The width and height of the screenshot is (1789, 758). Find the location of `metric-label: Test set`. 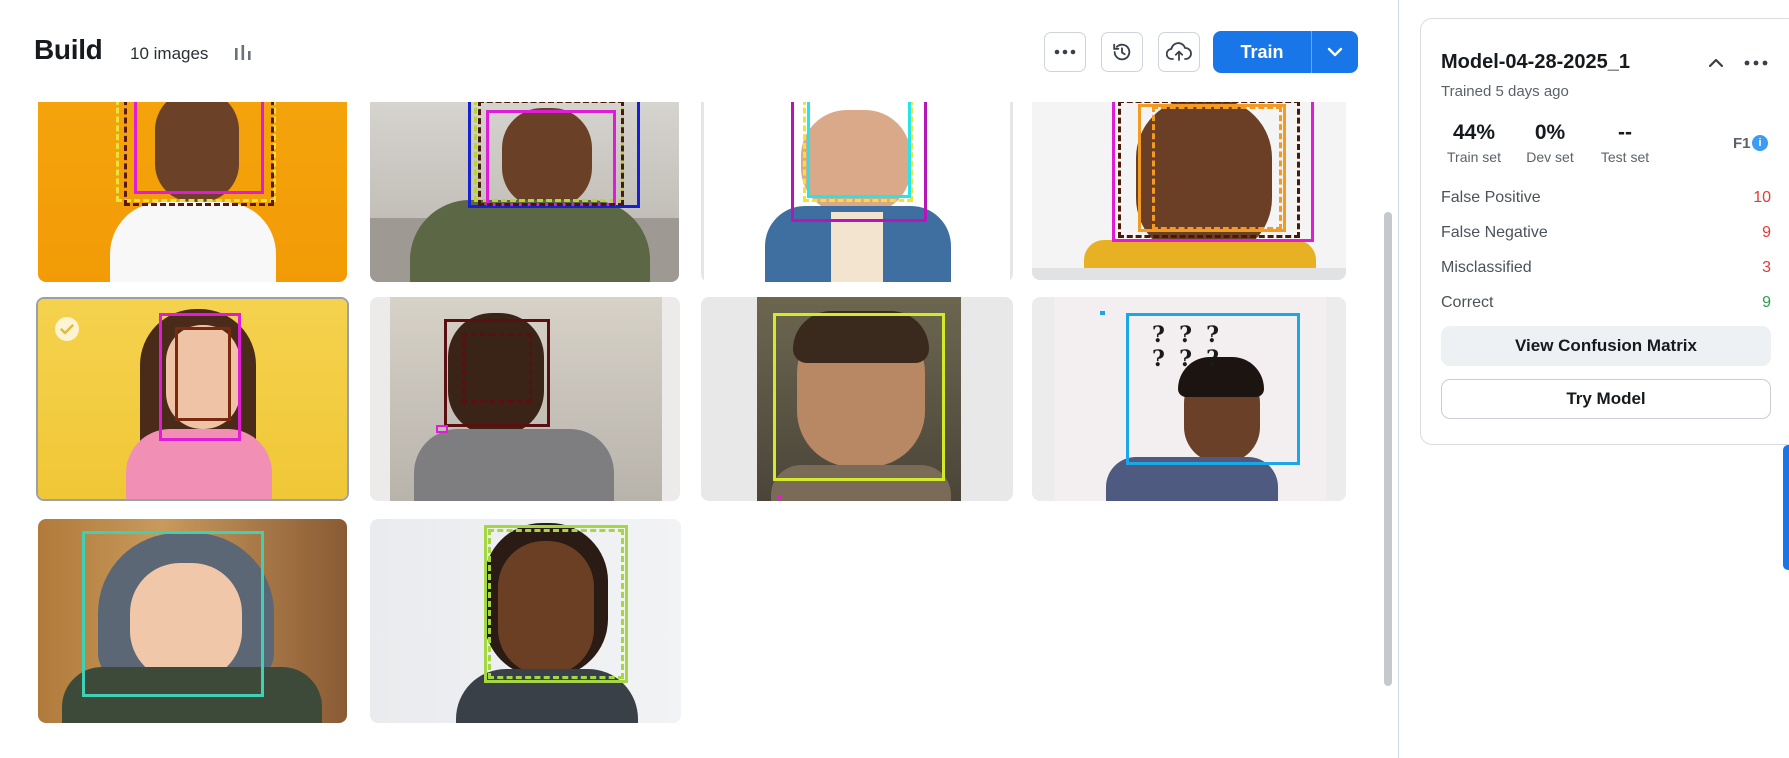

metric-label: Test set is located at coordinates (1625, 157).